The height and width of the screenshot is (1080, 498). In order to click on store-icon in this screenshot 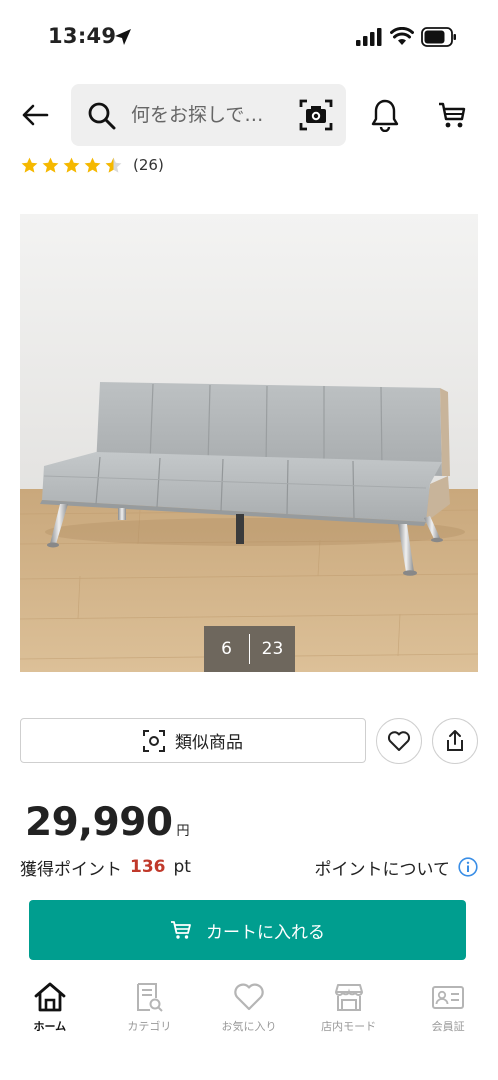, I will do `click(348, 997)`.